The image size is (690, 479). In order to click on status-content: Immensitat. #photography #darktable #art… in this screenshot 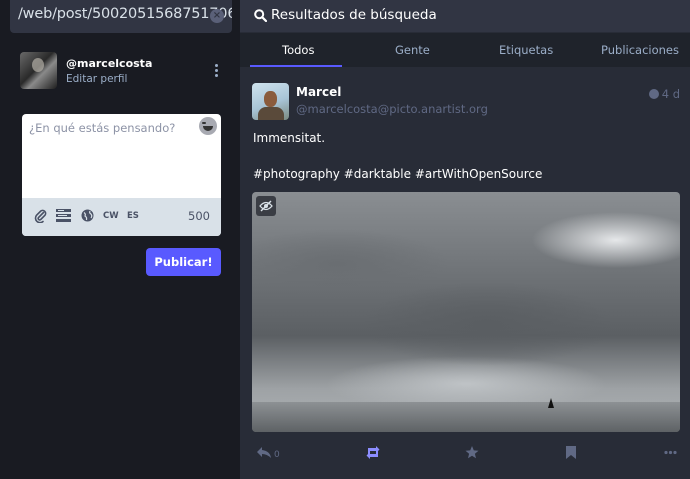, I will do `click(397, 165)`.